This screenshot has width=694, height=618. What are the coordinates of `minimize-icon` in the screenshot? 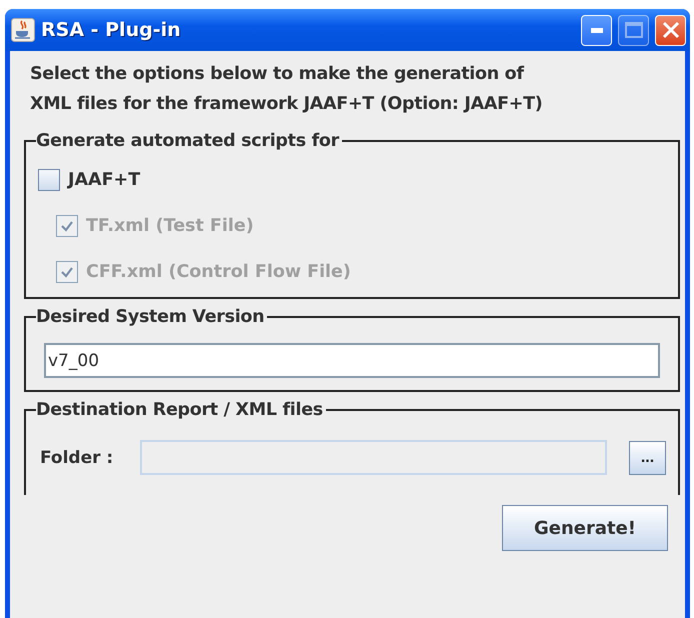 It's located at (596, 30).